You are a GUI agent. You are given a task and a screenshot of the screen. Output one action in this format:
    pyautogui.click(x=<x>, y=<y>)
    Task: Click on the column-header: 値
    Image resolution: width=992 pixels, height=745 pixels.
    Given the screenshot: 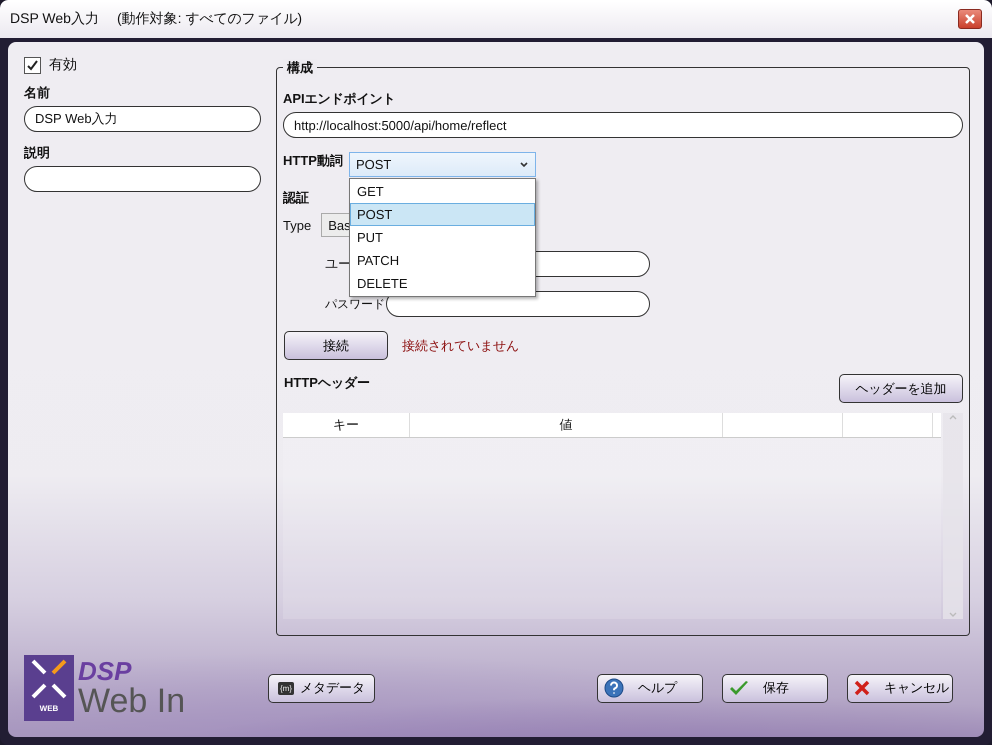 What is the action you would take?
    pyautogui.click(x=566, y=425)
    